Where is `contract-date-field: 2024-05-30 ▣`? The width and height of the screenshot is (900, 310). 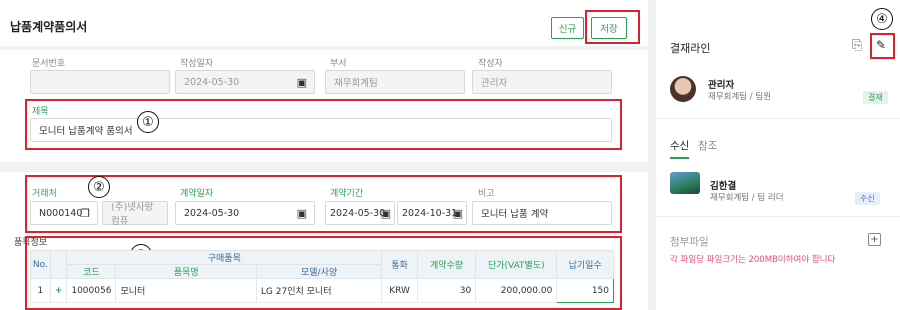
contract-date-field: 2024-05-30 ▣ is located at coordinates (245, 213).